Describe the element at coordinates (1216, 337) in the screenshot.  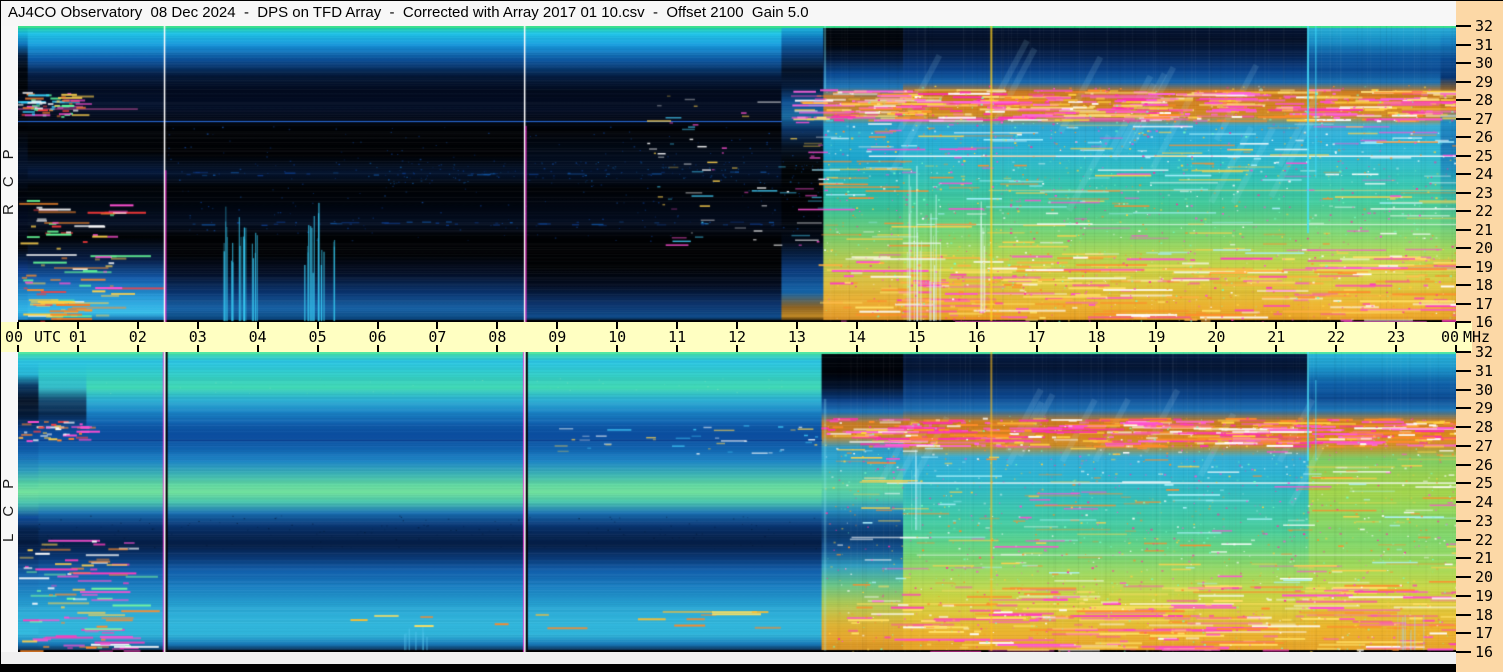
I see `hour-label: 20` at that location.